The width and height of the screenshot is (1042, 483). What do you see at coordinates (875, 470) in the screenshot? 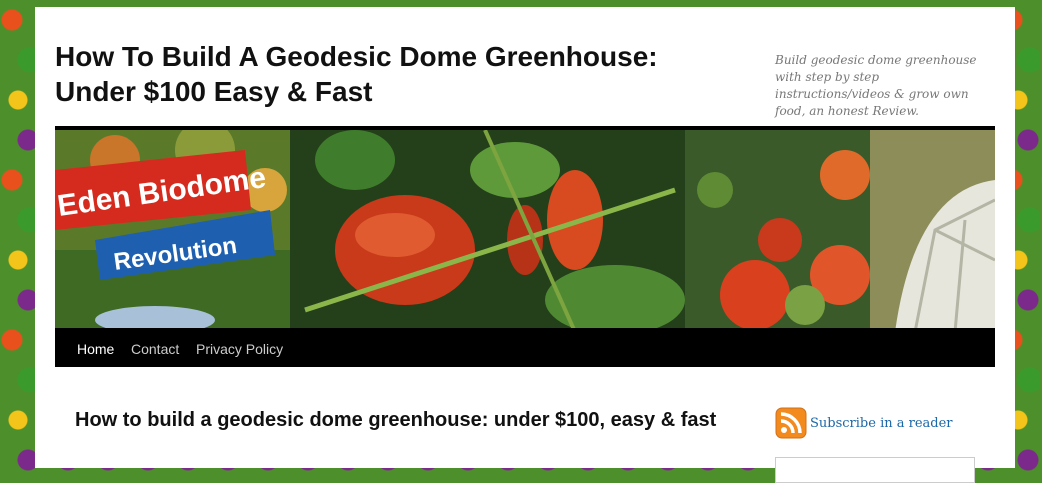
I see `email-subscribe-input` at bounding box center [875, 470].